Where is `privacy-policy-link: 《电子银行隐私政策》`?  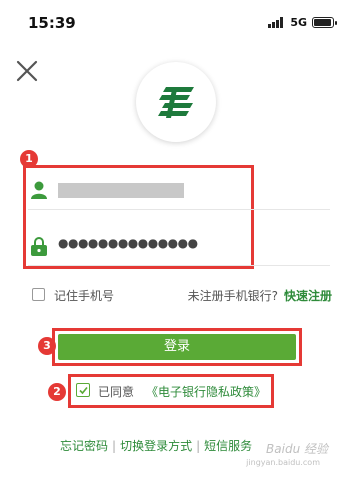 privacy-policy-link: 《电子银行隐私政策》 is located at coordinates (206, 391).